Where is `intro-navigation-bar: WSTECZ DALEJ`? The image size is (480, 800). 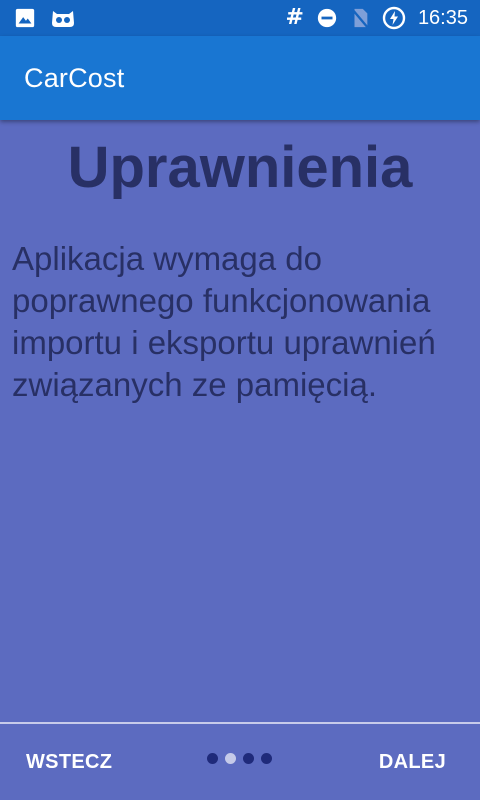
intro-navigation-bar: WSTECZ DALEJ is located at coordinates (240, 761).